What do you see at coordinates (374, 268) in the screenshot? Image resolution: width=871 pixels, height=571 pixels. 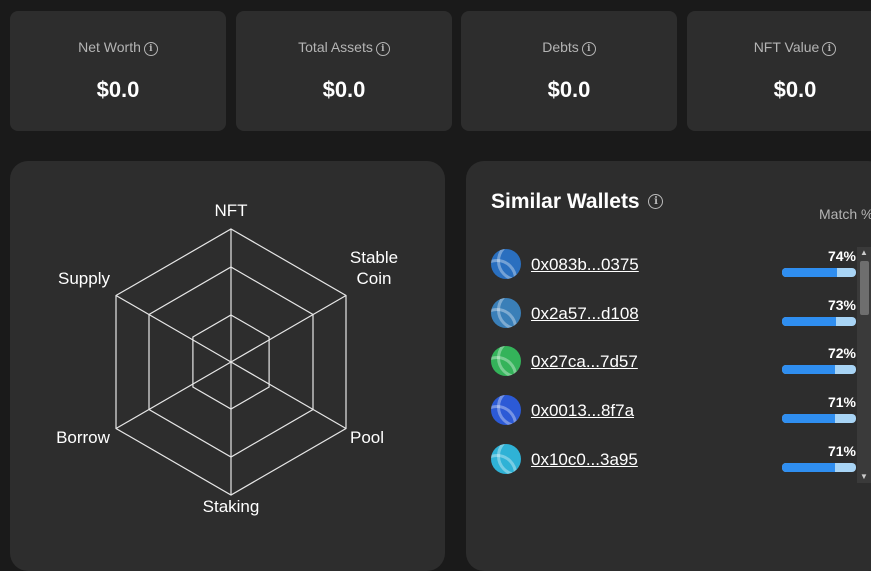 I see `radar-label-stable-coin: Stable Coin` at bounding box center [374, 268].